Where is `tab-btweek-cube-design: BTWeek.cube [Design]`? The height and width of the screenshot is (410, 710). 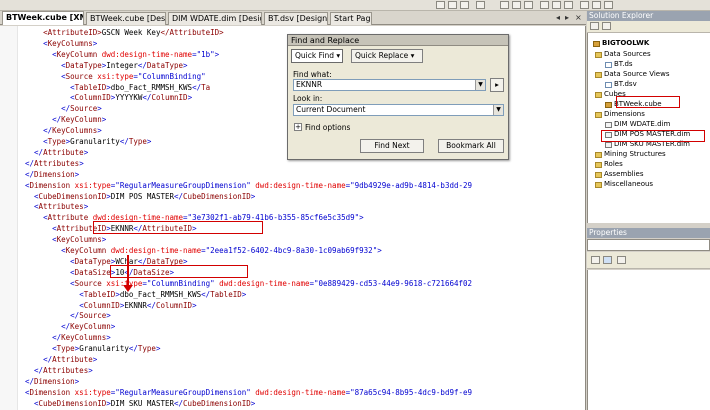
tab-btweek-cube-design: BTWeek.cube [Design] is located at coordinates (126, 18).